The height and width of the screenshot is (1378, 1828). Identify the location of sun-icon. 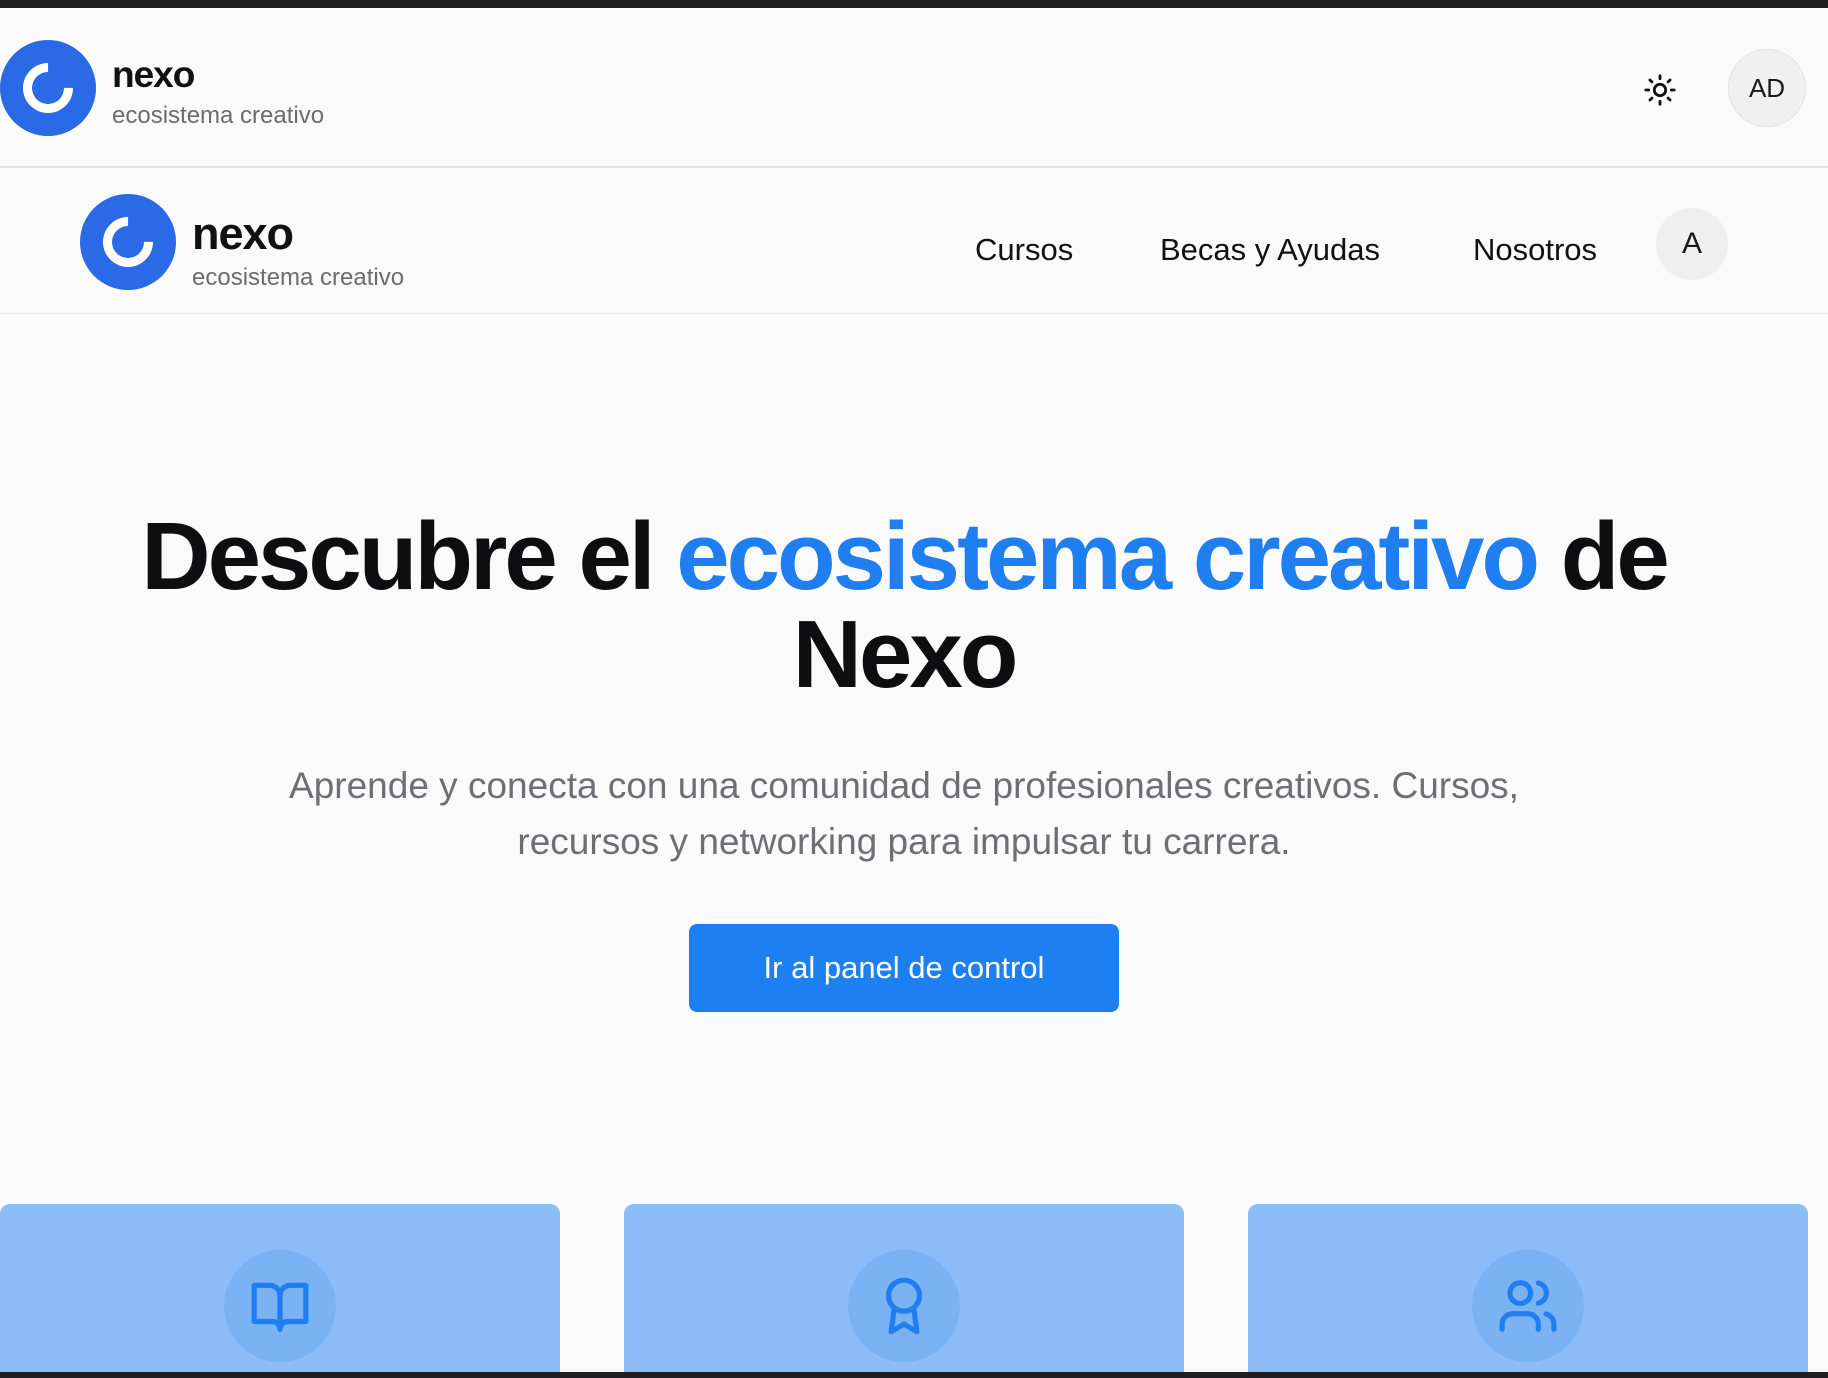
(1660, 90).